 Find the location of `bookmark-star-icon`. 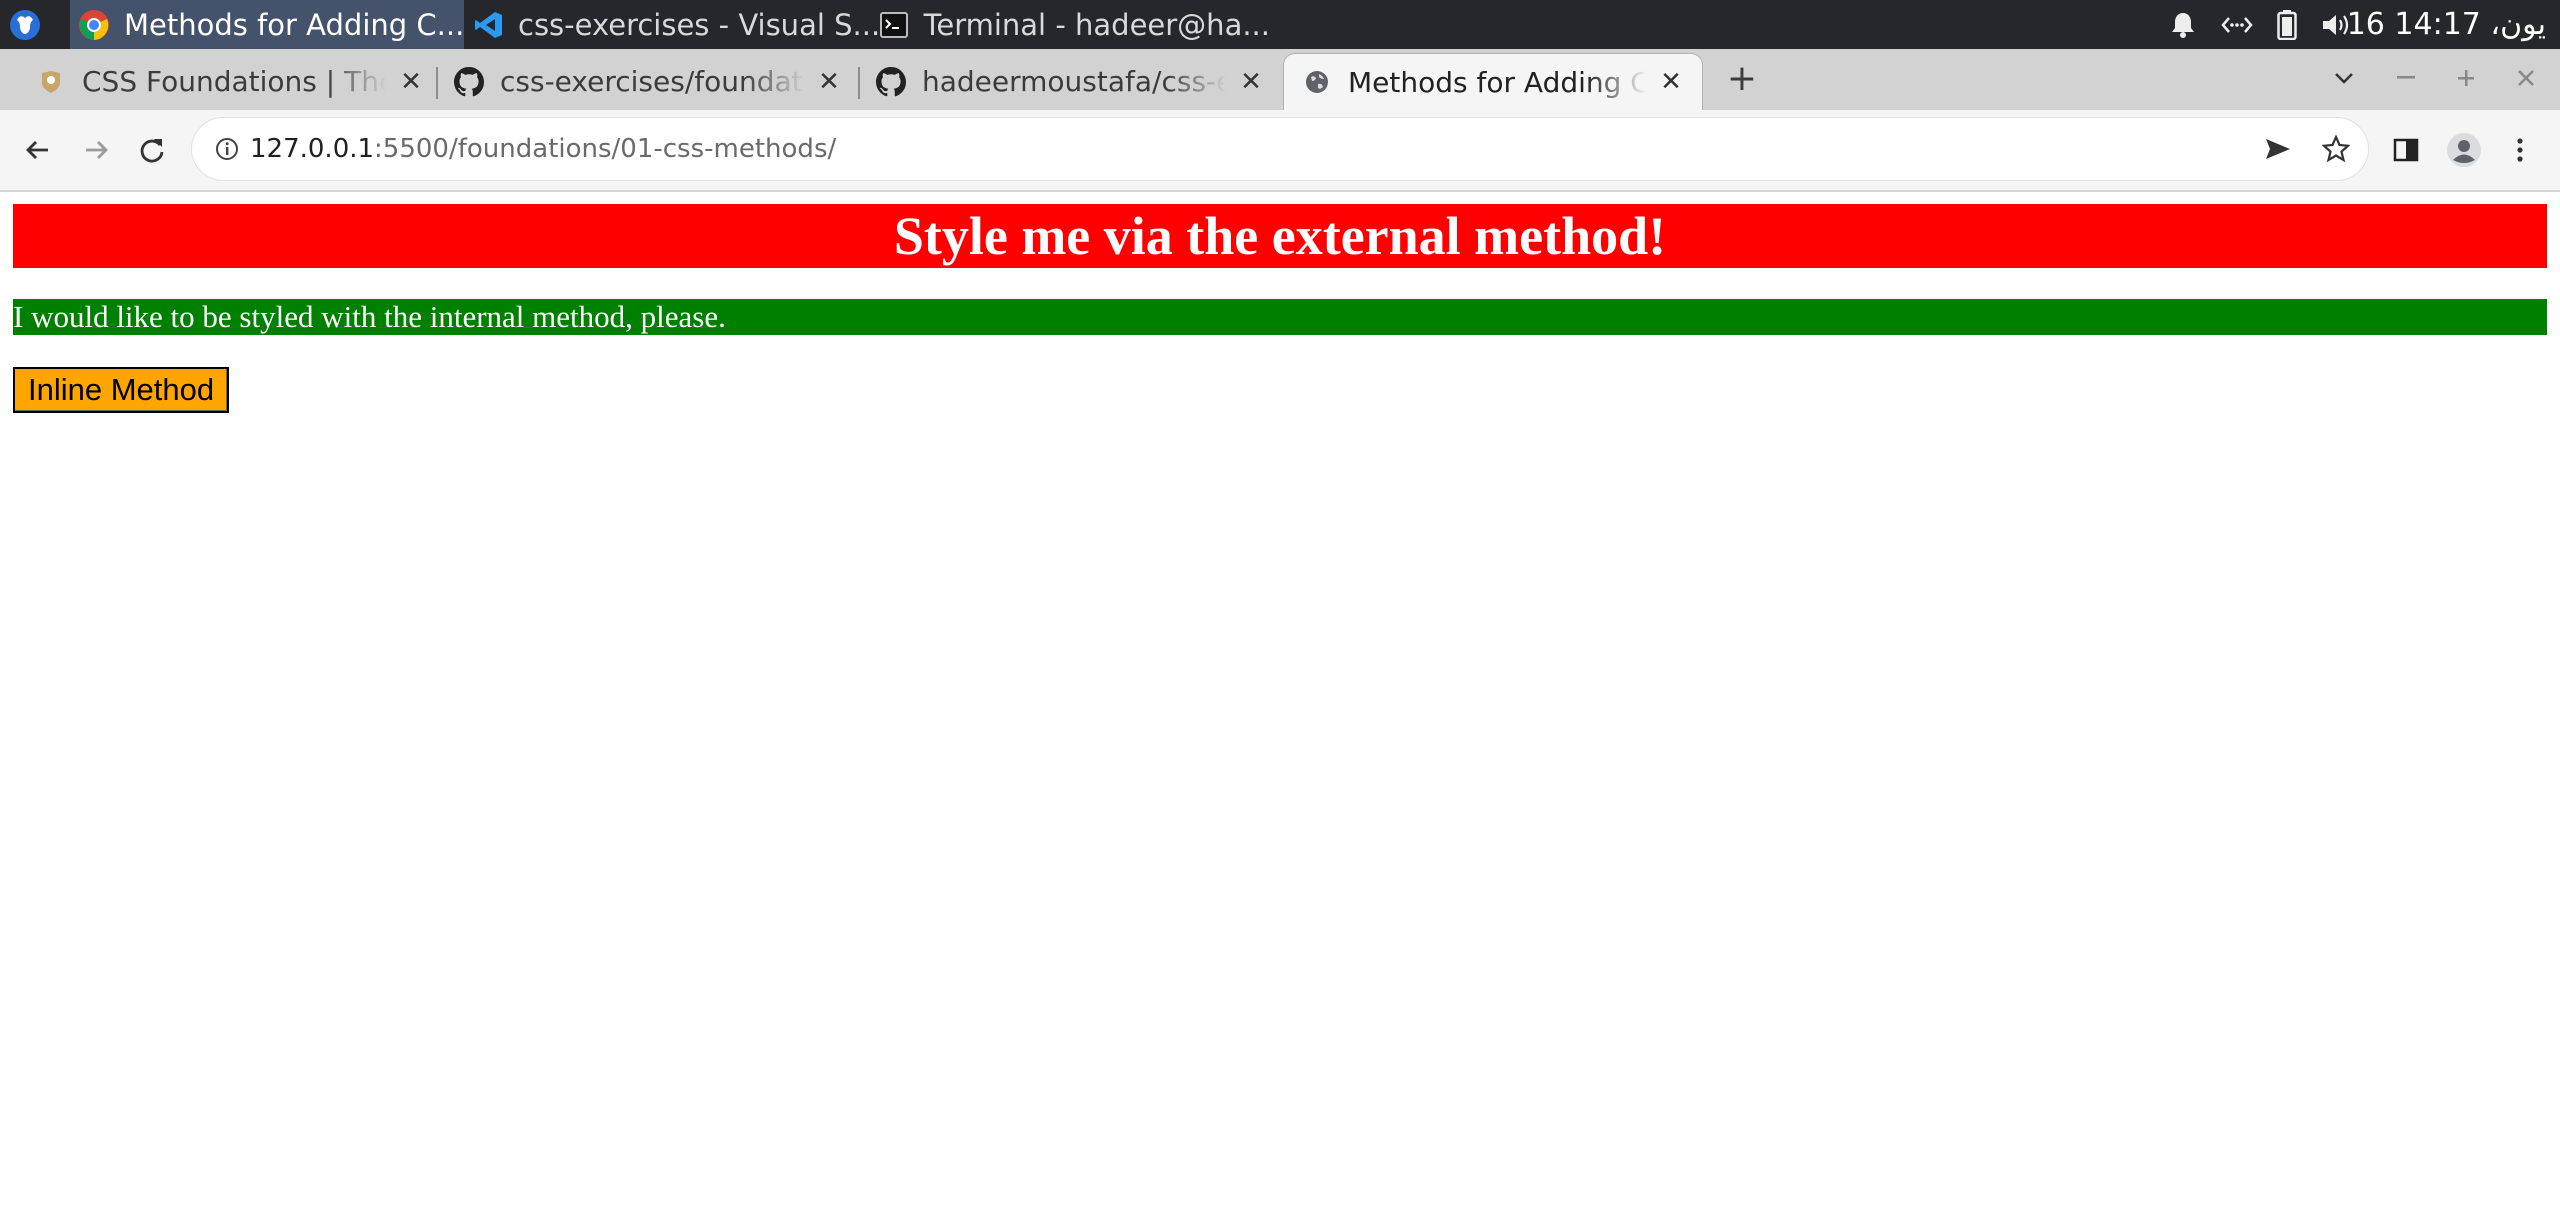

bookmark-star-icon is located at coordinates (2336, 149).